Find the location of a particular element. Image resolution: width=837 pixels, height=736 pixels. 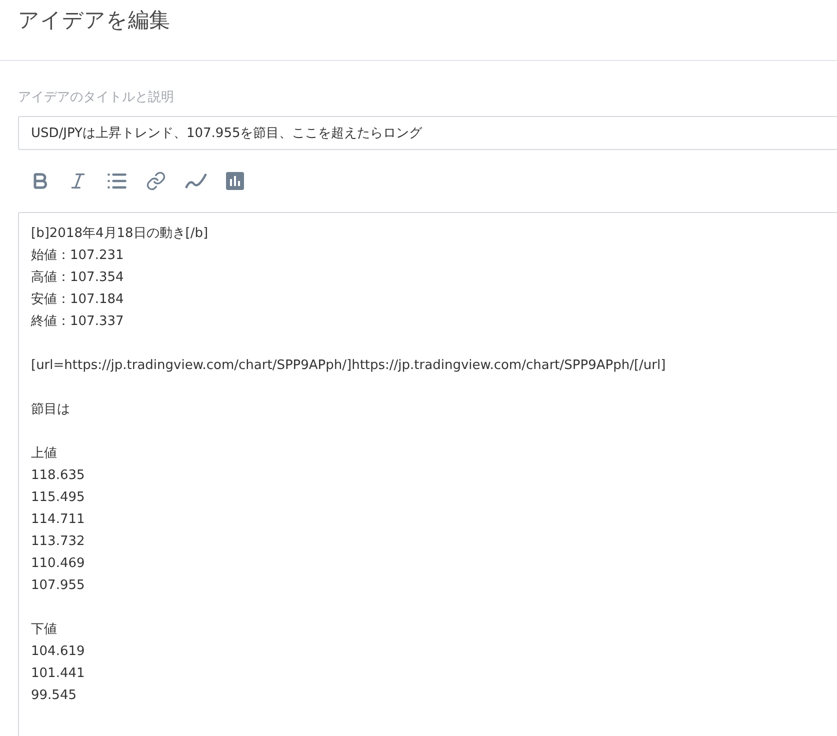

text-line: [url=https://jp.tradingview.com/chart/SPP9APph/]https://jp.tradingview.com/chart/SPP9APph/[/url] is located at coordinates (349, 366).